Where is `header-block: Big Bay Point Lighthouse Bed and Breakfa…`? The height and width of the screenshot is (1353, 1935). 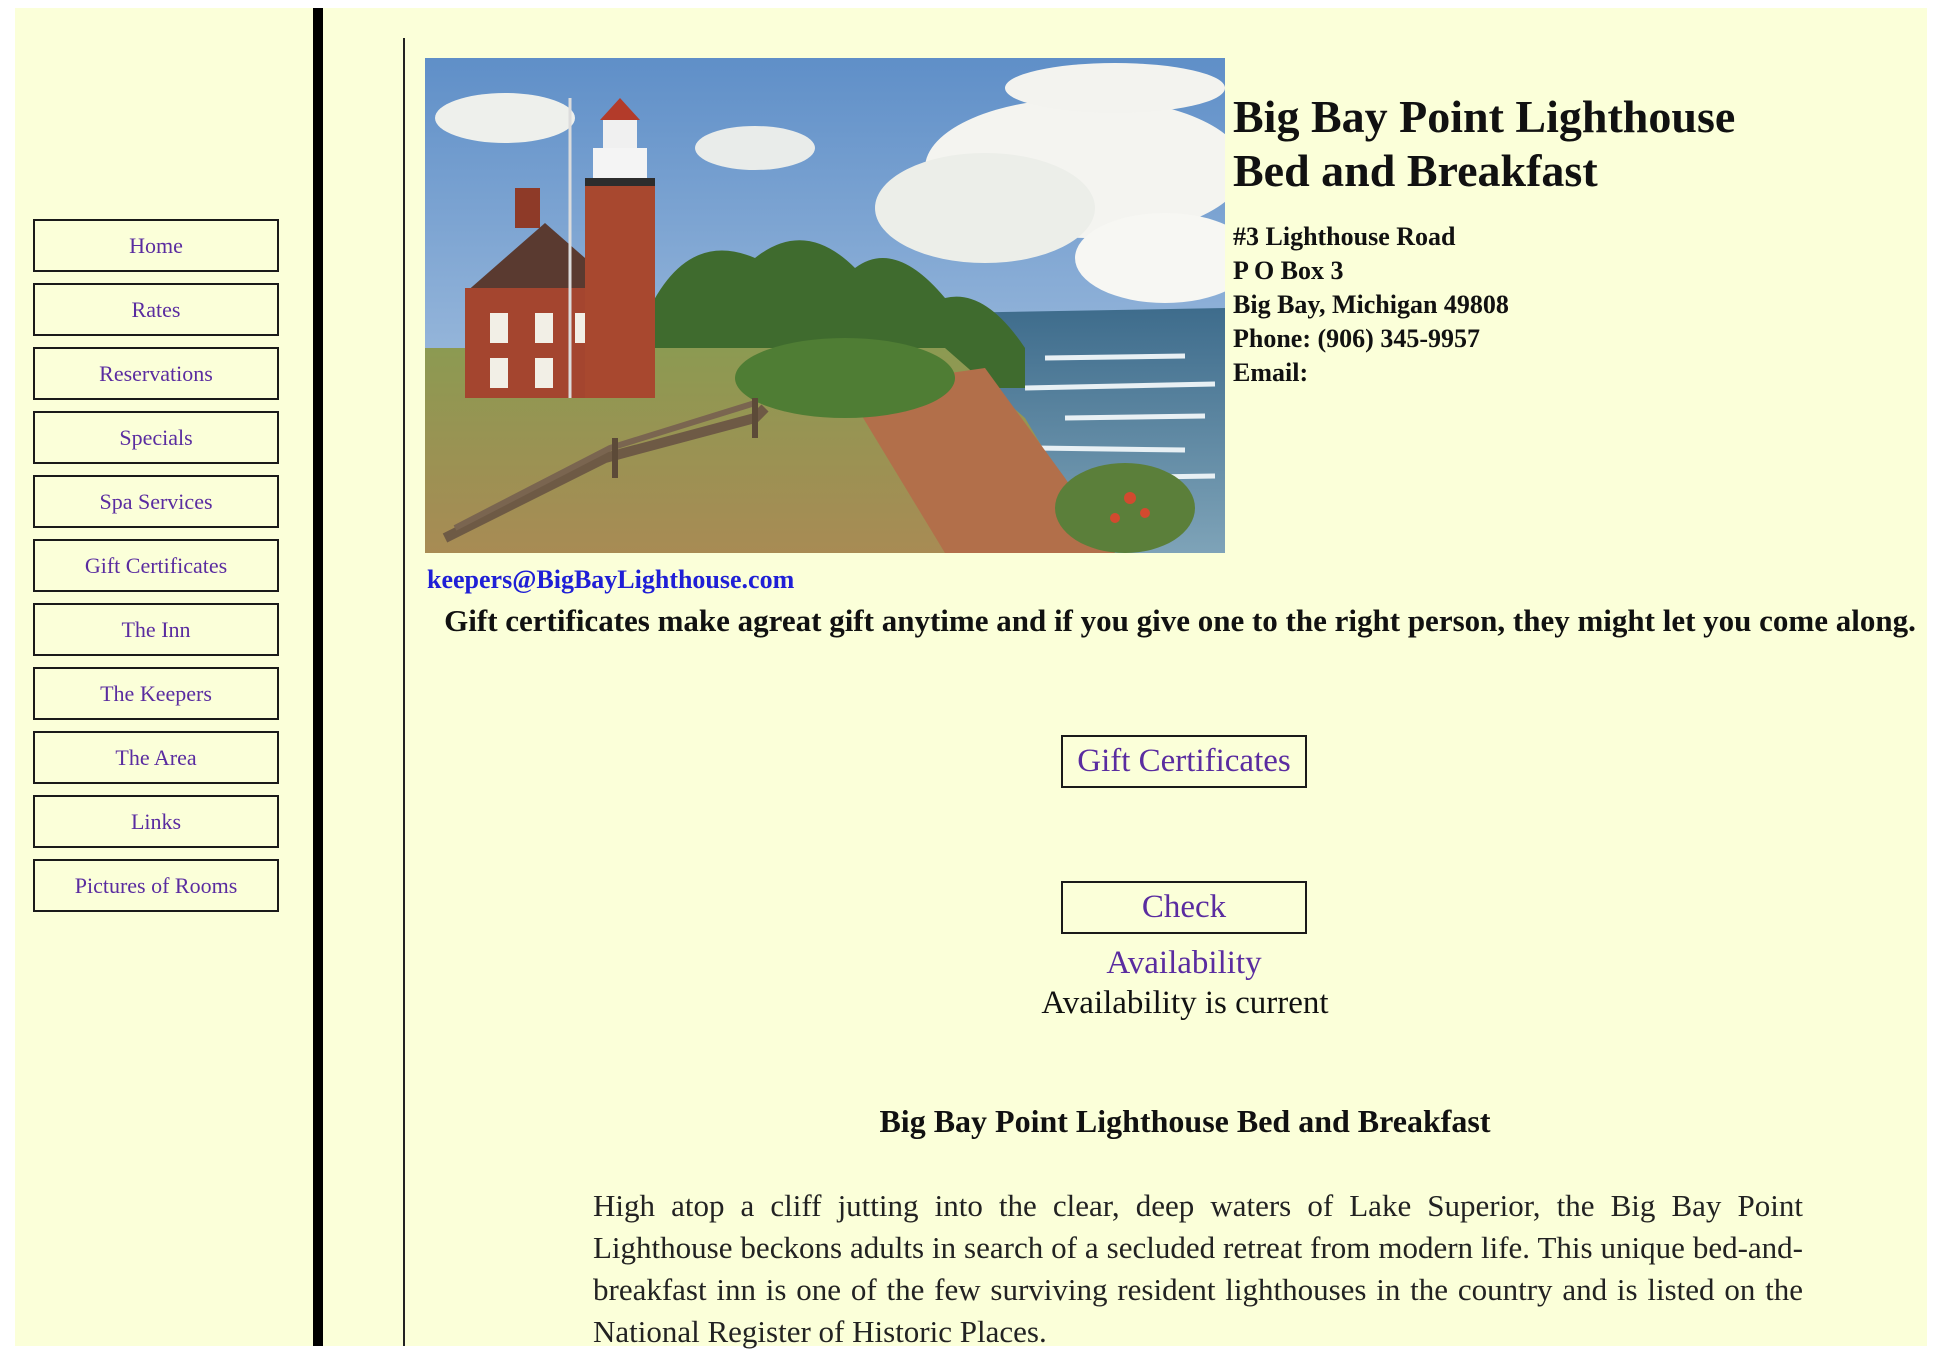 header-block: Big Bay Point Lighthouse Bed and Breakfa… is located at coordinates (1573, 240).